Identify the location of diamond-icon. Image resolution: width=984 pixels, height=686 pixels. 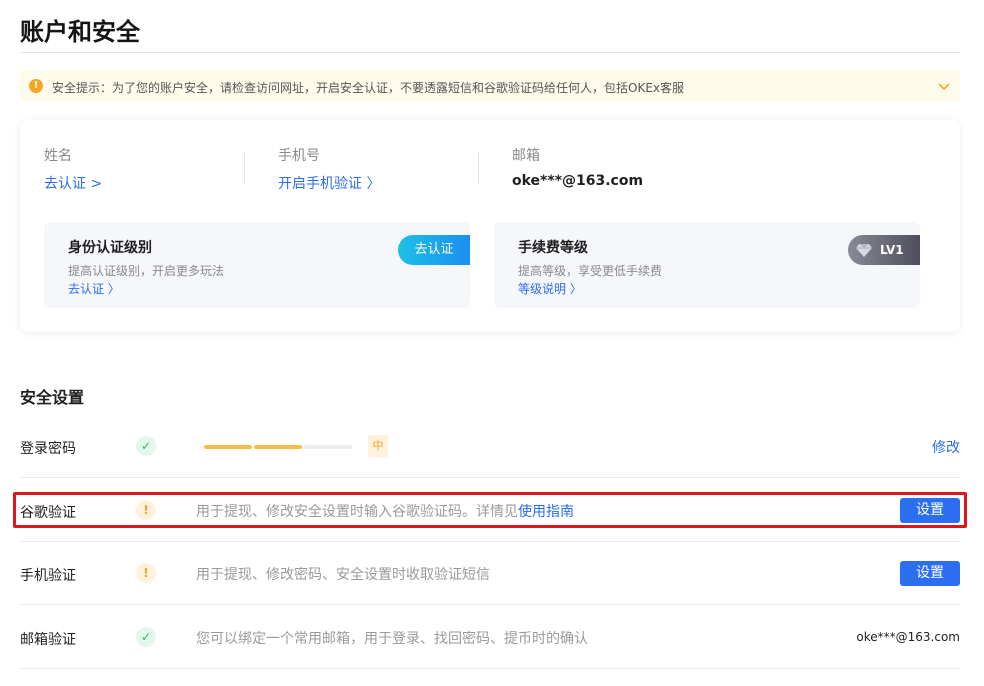
(864, 250).